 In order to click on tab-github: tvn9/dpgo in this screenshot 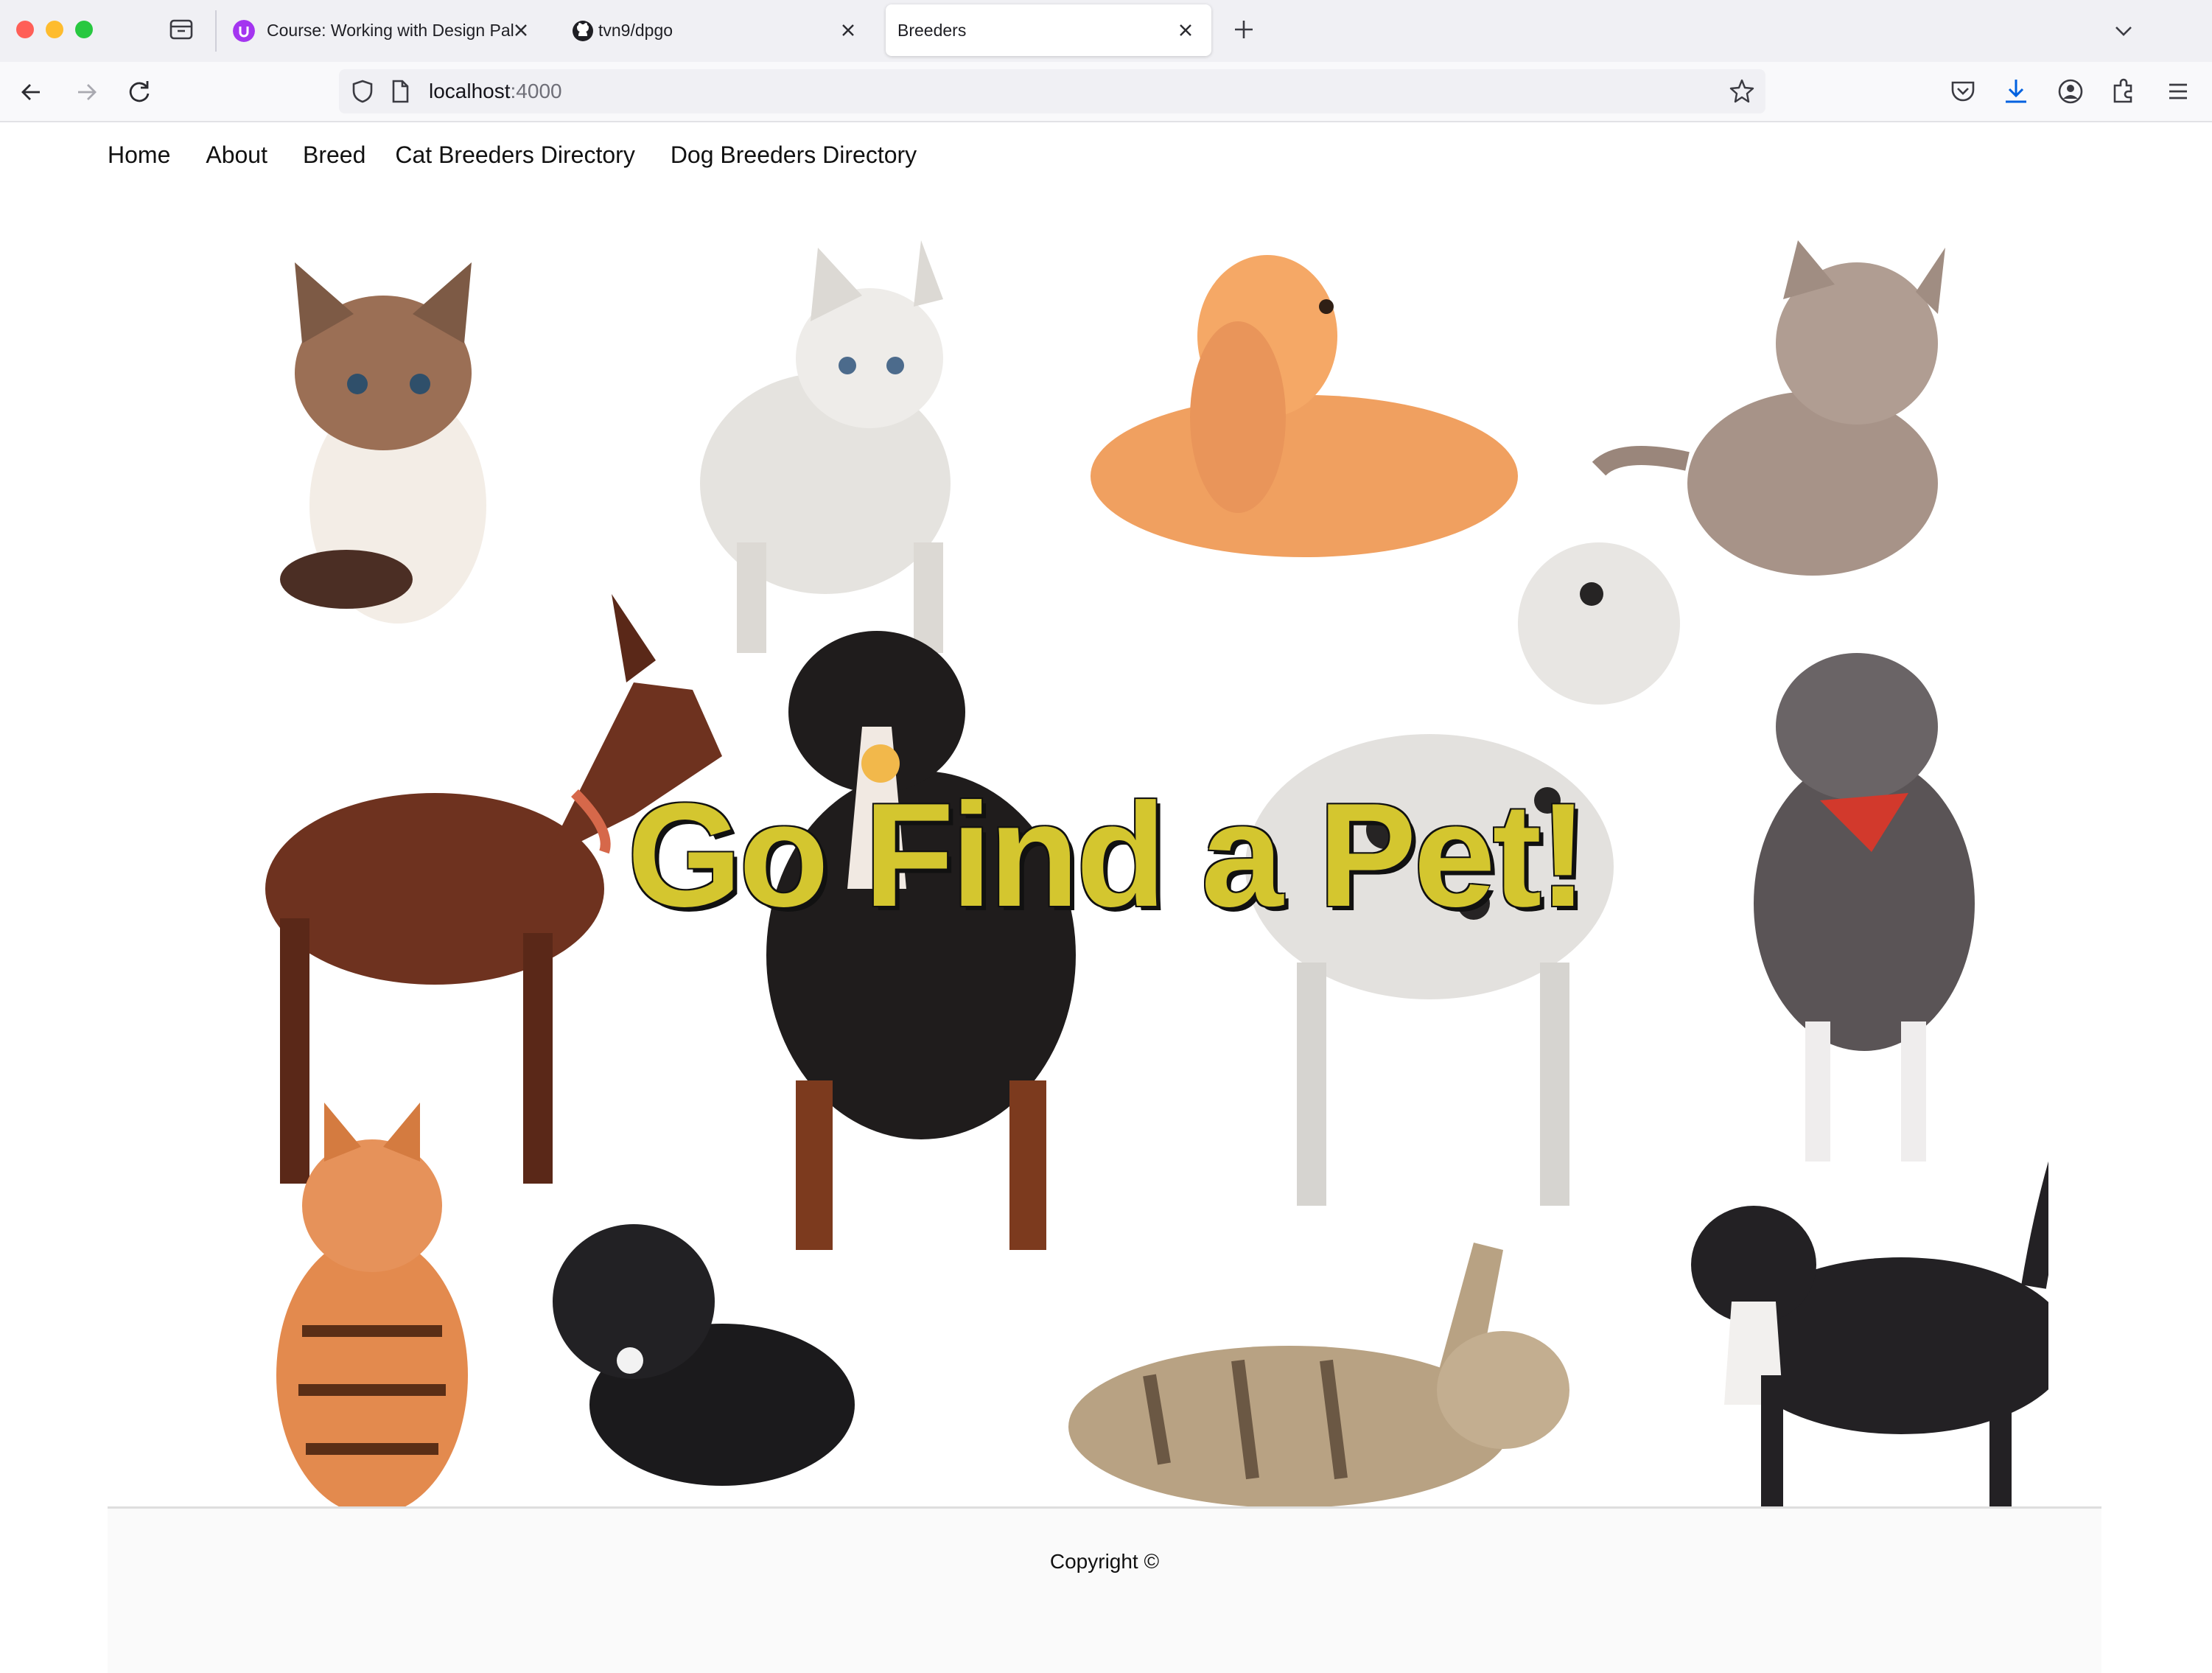, I will do `click(715, 30)`.